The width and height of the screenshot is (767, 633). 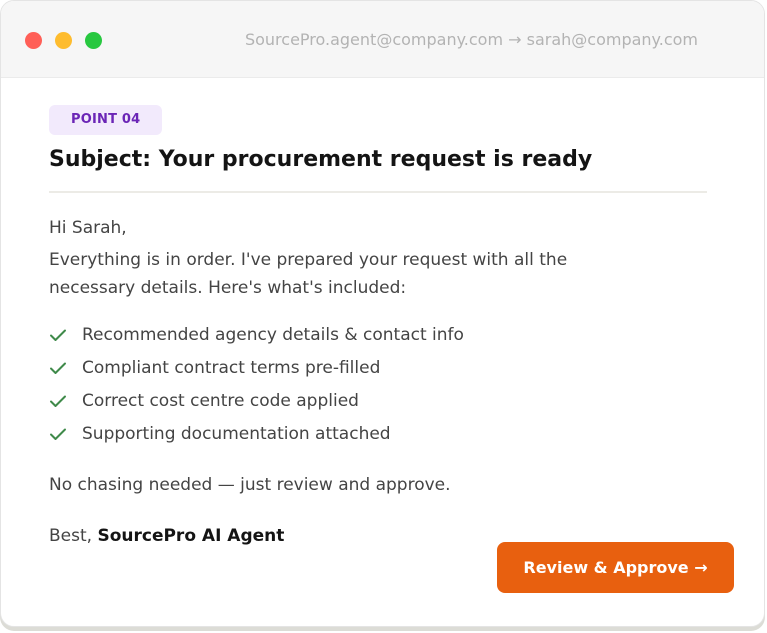 I want to click on email-greeting: Hi Sarah,, so click(x=88, y=228).